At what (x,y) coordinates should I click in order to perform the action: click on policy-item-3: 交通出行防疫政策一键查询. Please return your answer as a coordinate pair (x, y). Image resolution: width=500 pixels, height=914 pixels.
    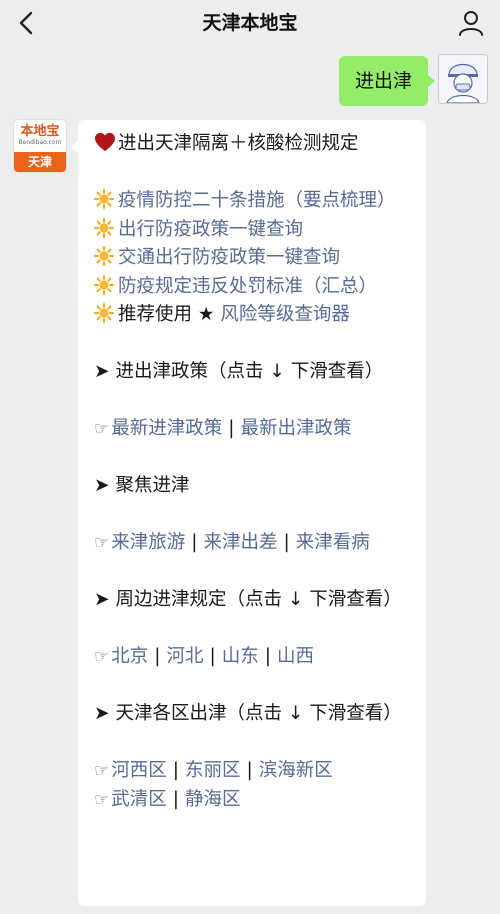
    Looking at the image, I should click on (254, 258).